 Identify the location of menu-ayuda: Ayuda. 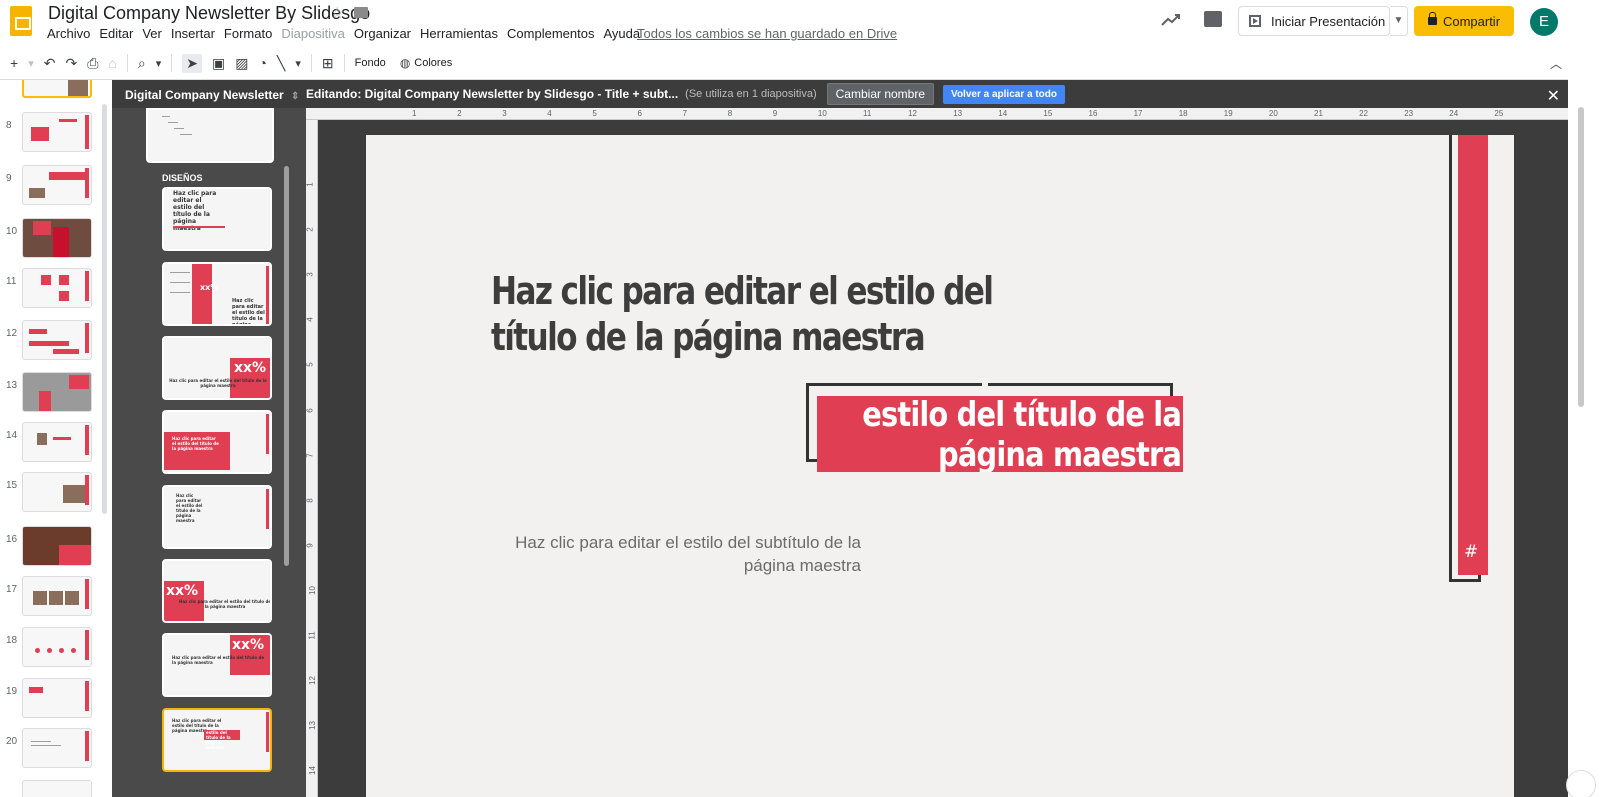
(621, 33).